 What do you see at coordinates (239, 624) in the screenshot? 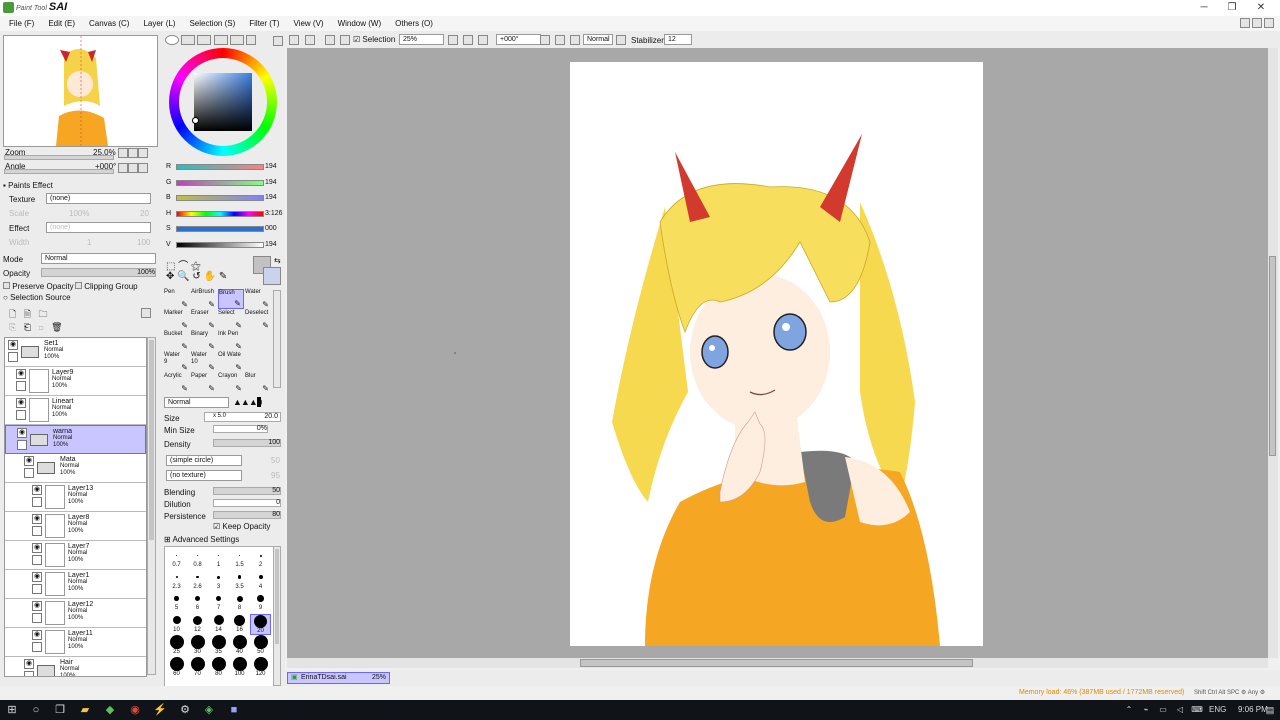
I see `brush-size-preset: 16` at bounding box center [239, 624].